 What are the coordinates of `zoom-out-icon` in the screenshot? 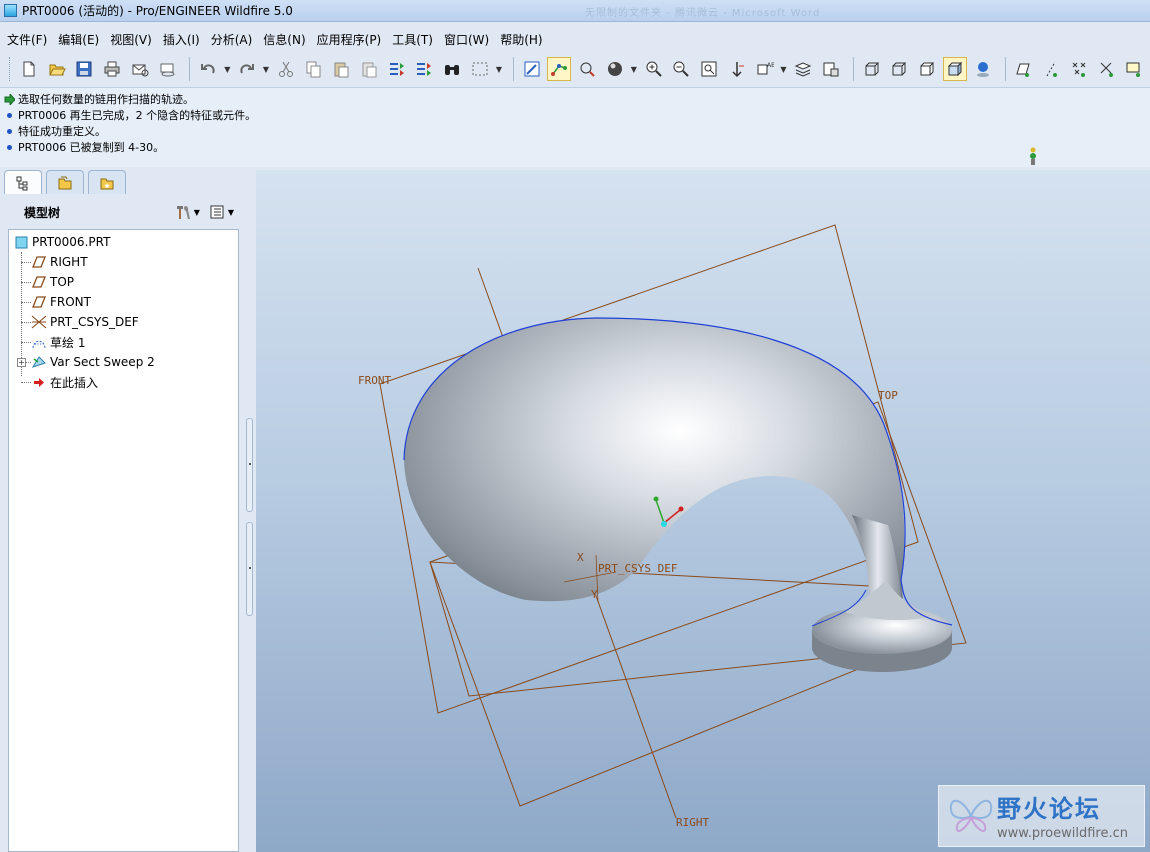 It's located at (681, 69).